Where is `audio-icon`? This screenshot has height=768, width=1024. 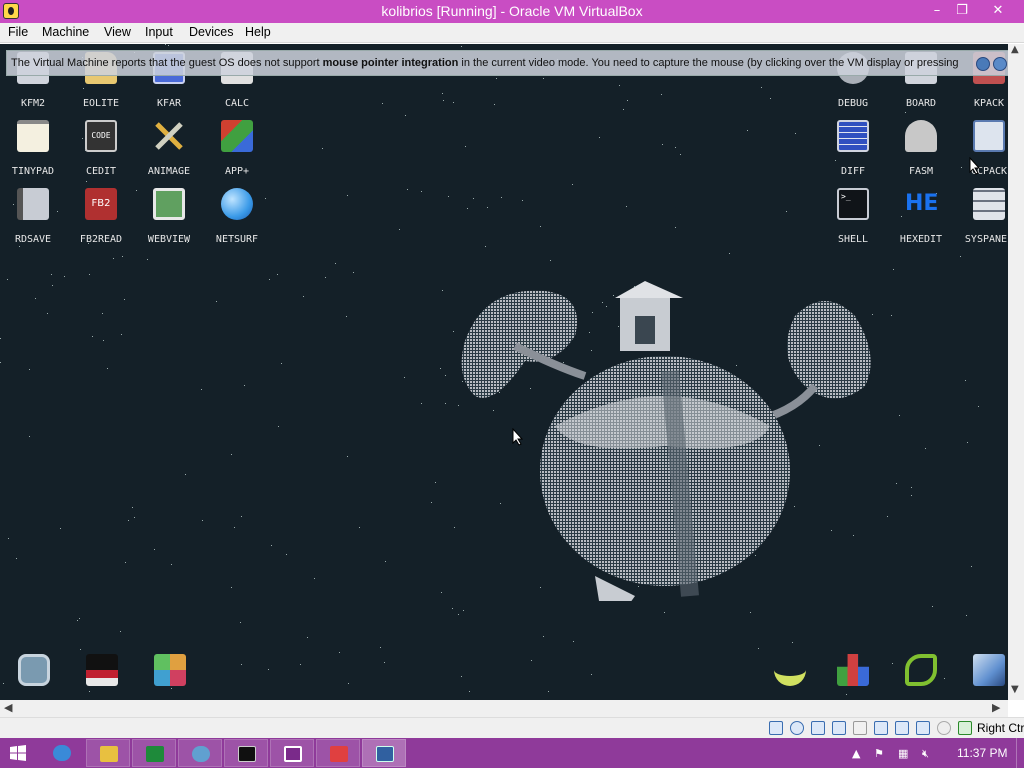 audio-icon is located at coordinates (818, 728).